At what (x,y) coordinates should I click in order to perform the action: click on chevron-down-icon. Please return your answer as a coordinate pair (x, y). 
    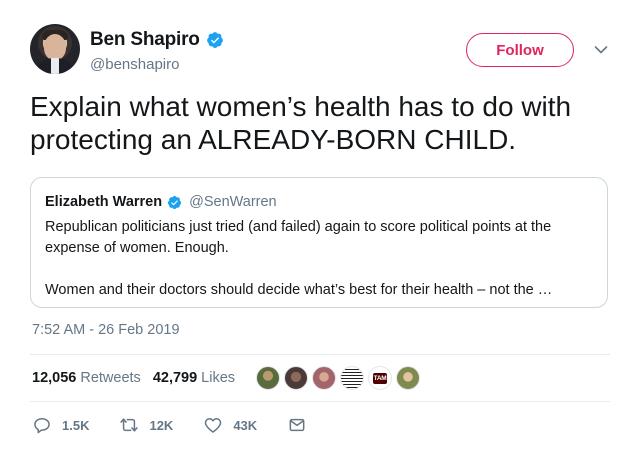
    Looking at the image, I should click on (601, 50).